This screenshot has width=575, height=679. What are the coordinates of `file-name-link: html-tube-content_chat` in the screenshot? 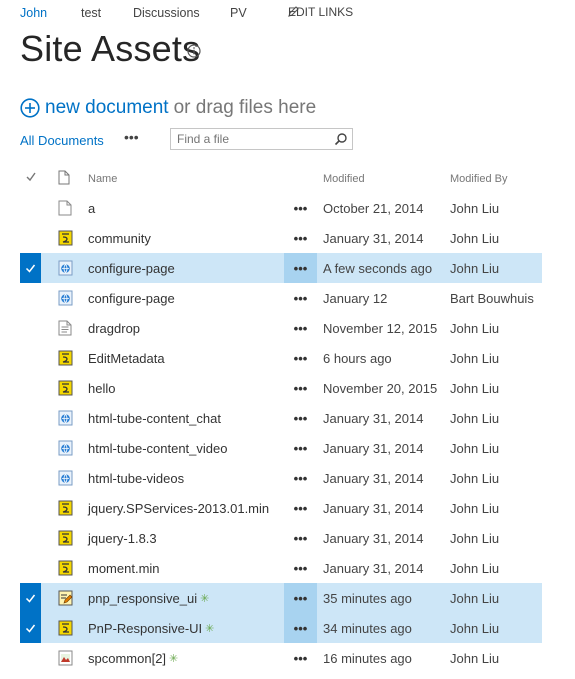 It's located at (154, 418).